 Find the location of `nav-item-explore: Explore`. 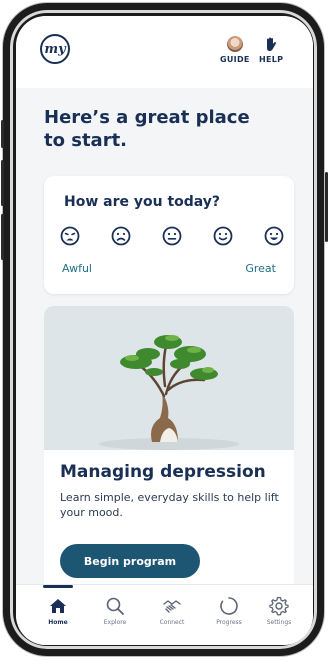

nav-item-explore: Explore is located at coordinates (115, 610).